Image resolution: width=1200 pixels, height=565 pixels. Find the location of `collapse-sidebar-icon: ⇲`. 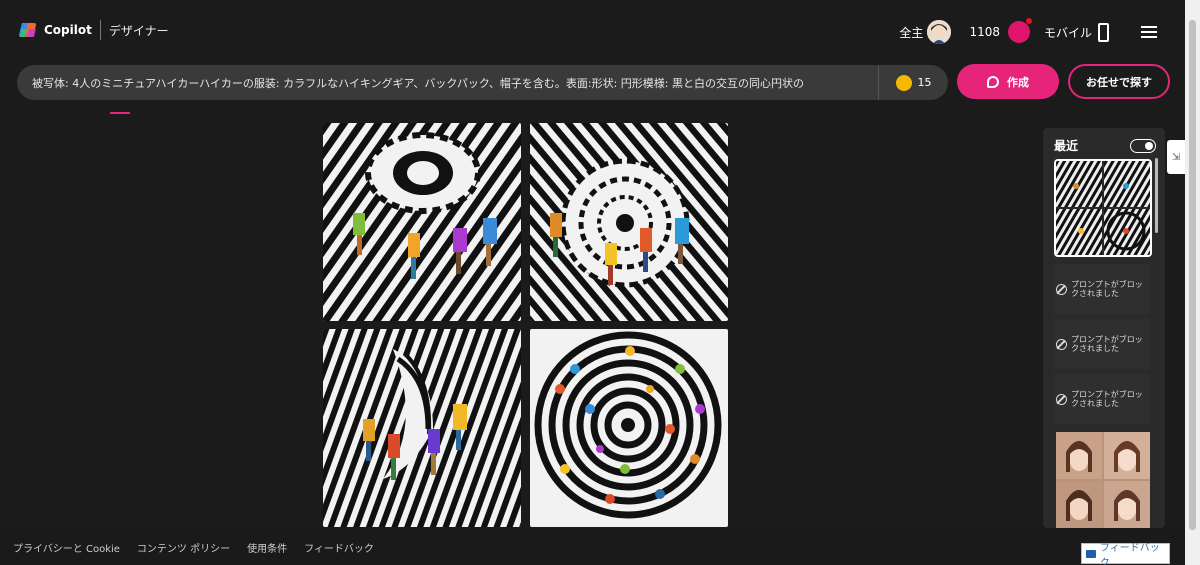

collapse-sidebar-icon: ⇲ is located at coordinates (1176, 157).